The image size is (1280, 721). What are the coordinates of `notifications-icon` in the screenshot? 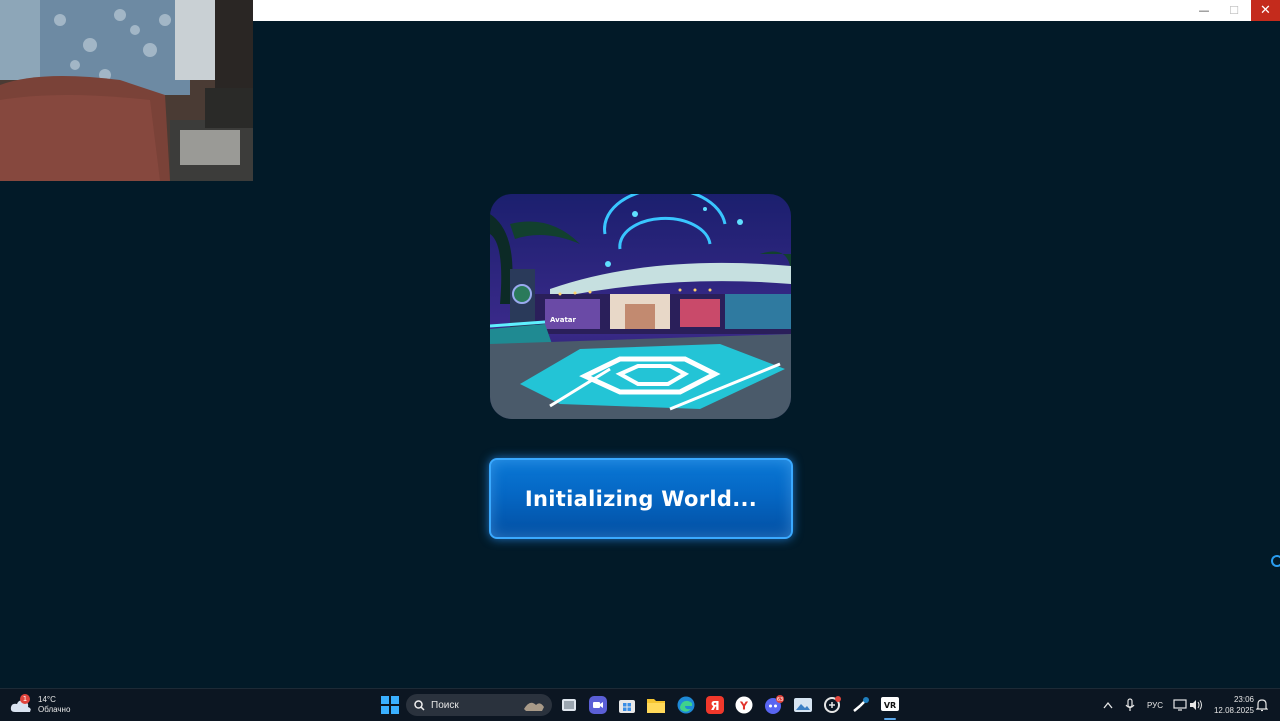 It's located at (1262, 705).